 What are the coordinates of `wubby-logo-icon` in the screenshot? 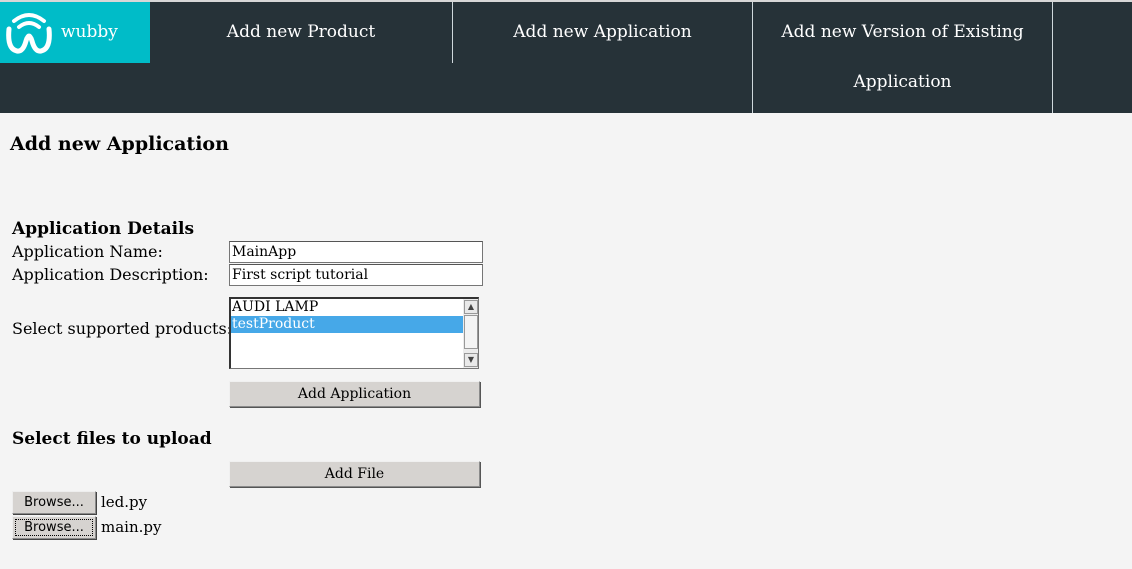 It's located at (29, 33).